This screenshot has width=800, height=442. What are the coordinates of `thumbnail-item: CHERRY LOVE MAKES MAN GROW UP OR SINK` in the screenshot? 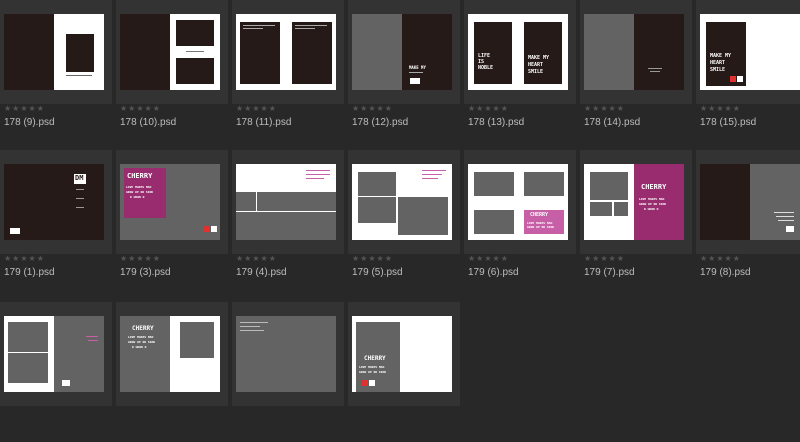 It's located at (404, 372).